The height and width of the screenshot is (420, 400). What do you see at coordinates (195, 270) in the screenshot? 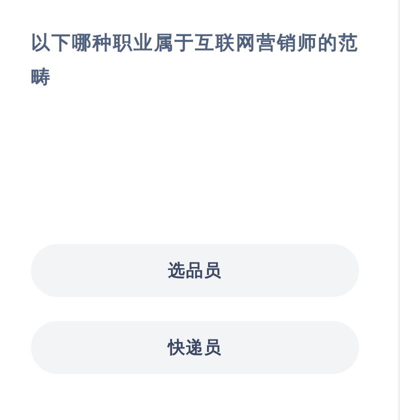
I see `answer-option: 选品员` at bounding box center [195, 270].